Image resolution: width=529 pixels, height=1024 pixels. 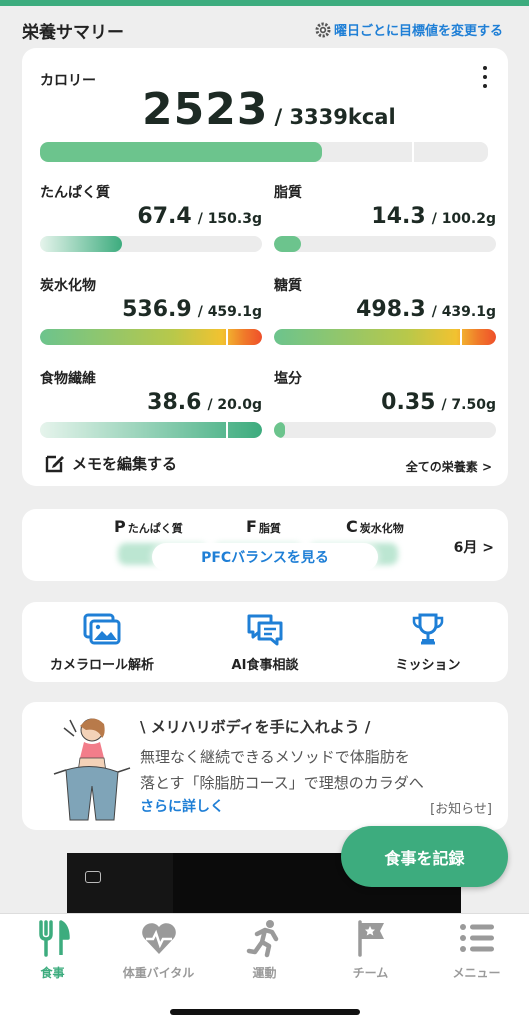 I want to click on gear-icon, so click(x=323, y=29).